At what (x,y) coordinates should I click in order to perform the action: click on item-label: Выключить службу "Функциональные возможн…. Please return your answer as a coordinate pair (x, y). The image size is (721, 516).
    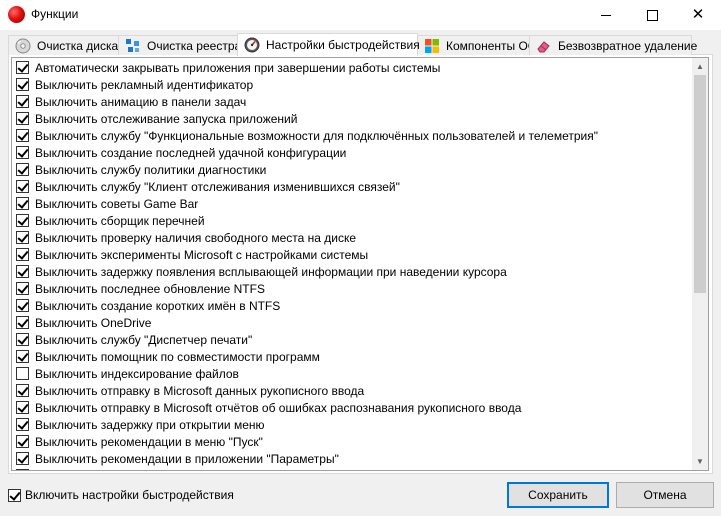
    Looking at the image, I should click on (317, 135).